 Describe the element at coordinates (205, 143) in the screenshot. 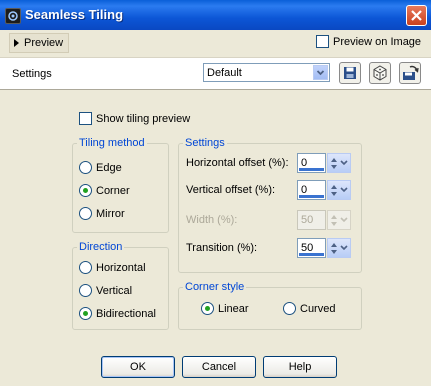

I see `settings-group-legend: Settings` at that location.